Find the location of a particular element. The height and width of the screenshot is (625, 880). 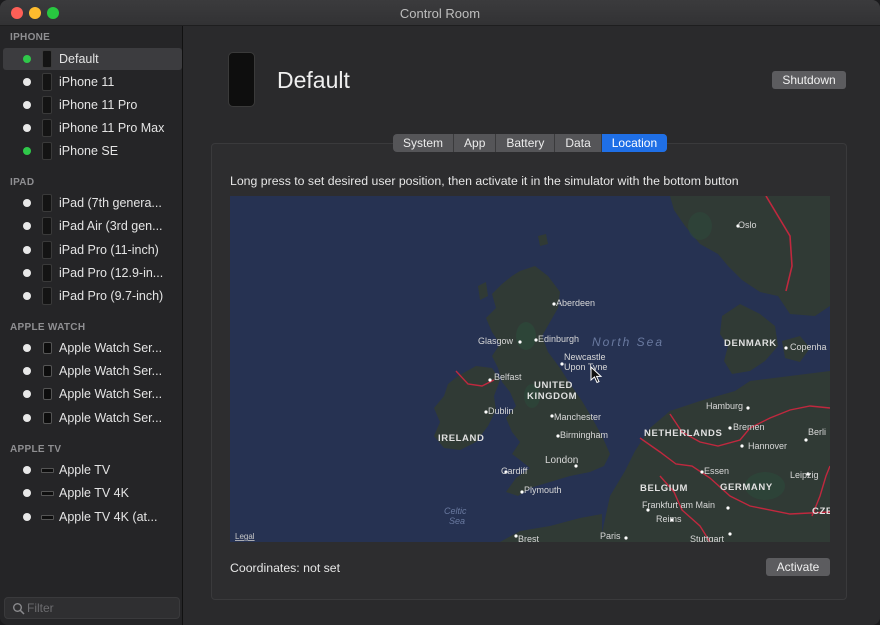

device-row-ipad-pro-11: iPad Pro (11-inch) is located at coordinates (92, 250).